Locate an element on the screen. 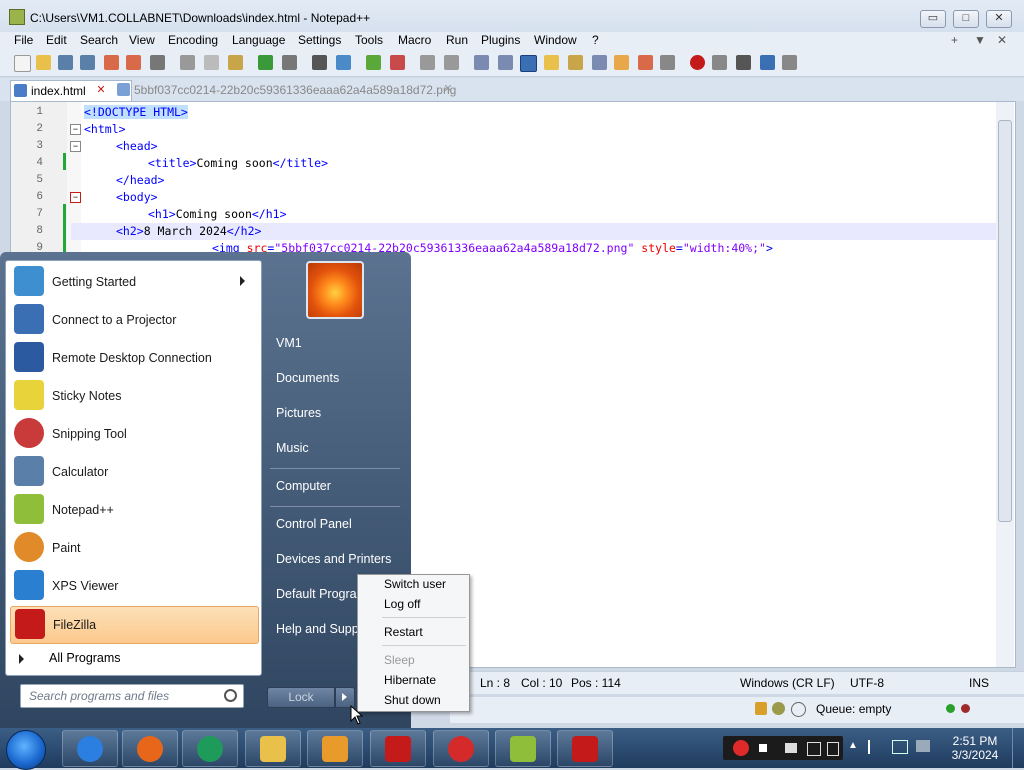  place-computer: Computer is located at coordinates (303, 486).